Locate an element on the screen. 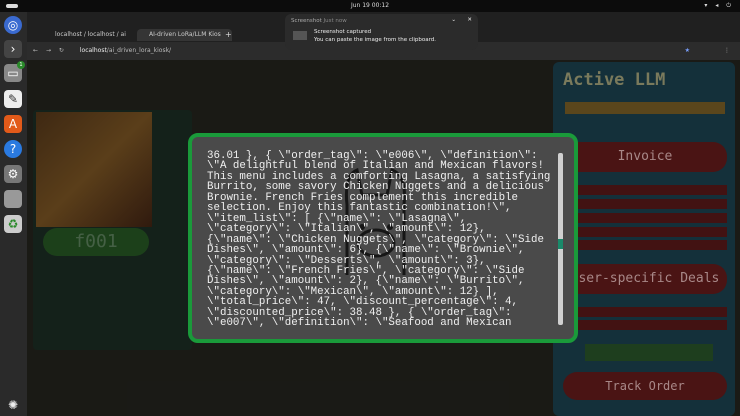  modal-scrollbar is located at coordinates (560, 239).